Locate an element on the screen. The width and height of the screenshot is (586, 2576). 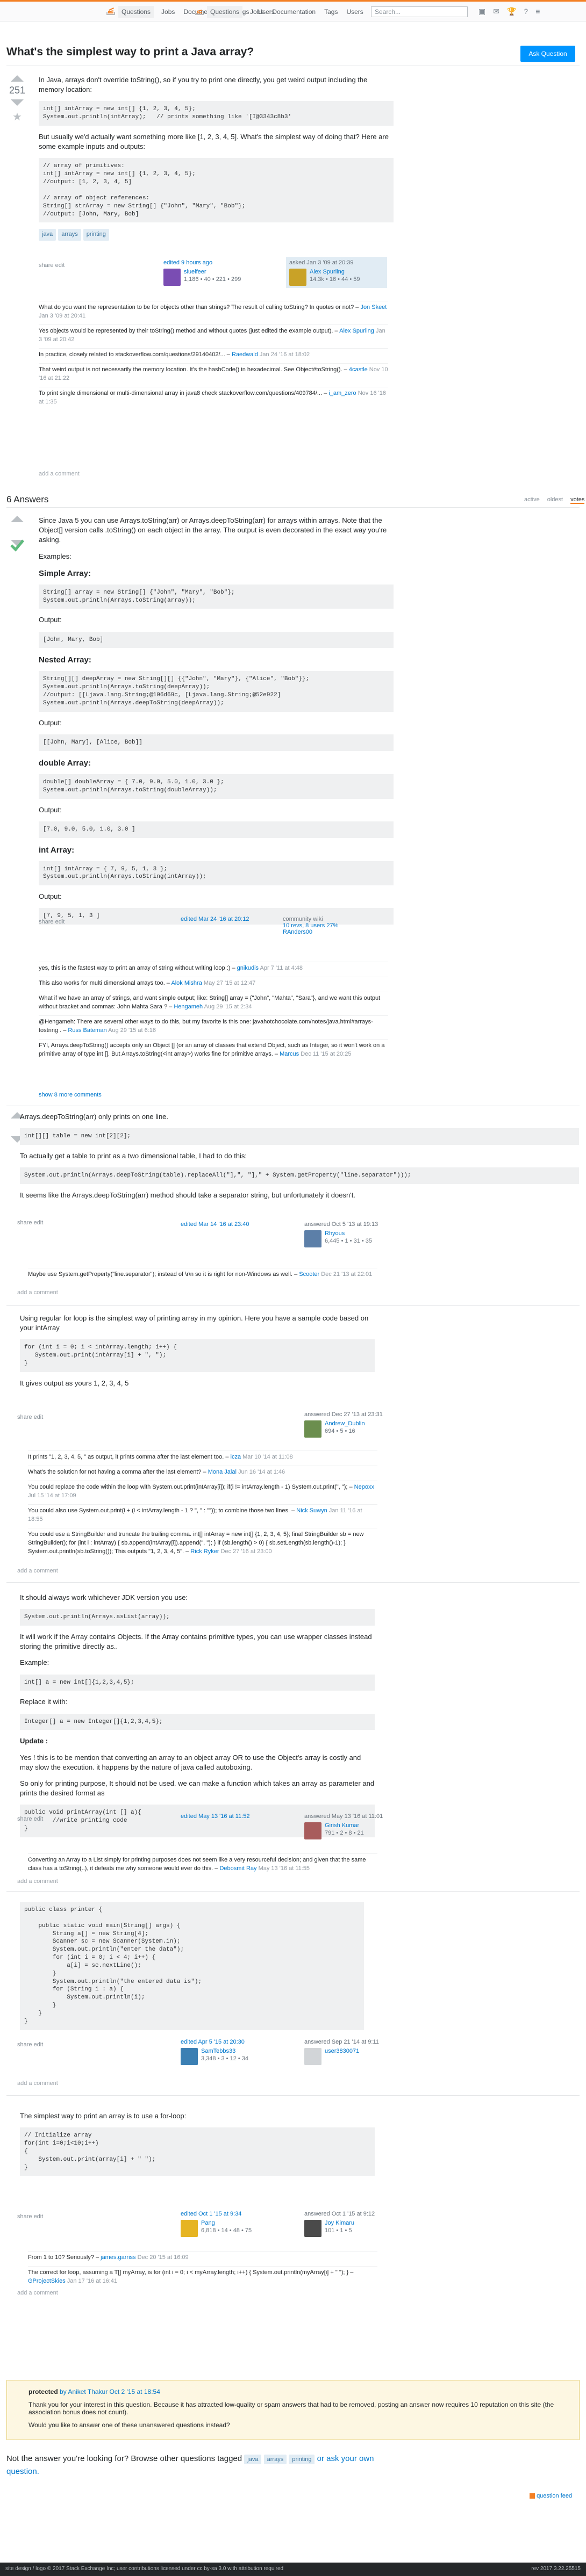
owner-name: Alex Spurling is located at coordinates (327, 272).